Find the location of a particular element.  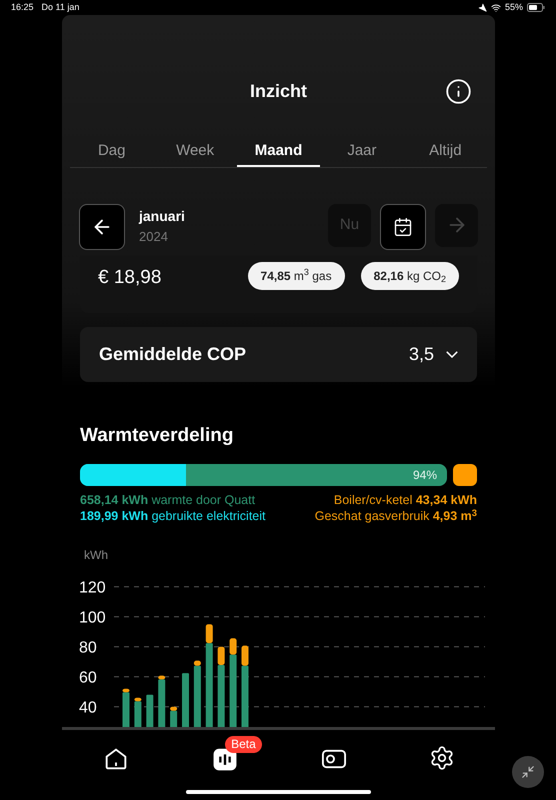

page-title: Inzicht is located at coordinates (278, 91).